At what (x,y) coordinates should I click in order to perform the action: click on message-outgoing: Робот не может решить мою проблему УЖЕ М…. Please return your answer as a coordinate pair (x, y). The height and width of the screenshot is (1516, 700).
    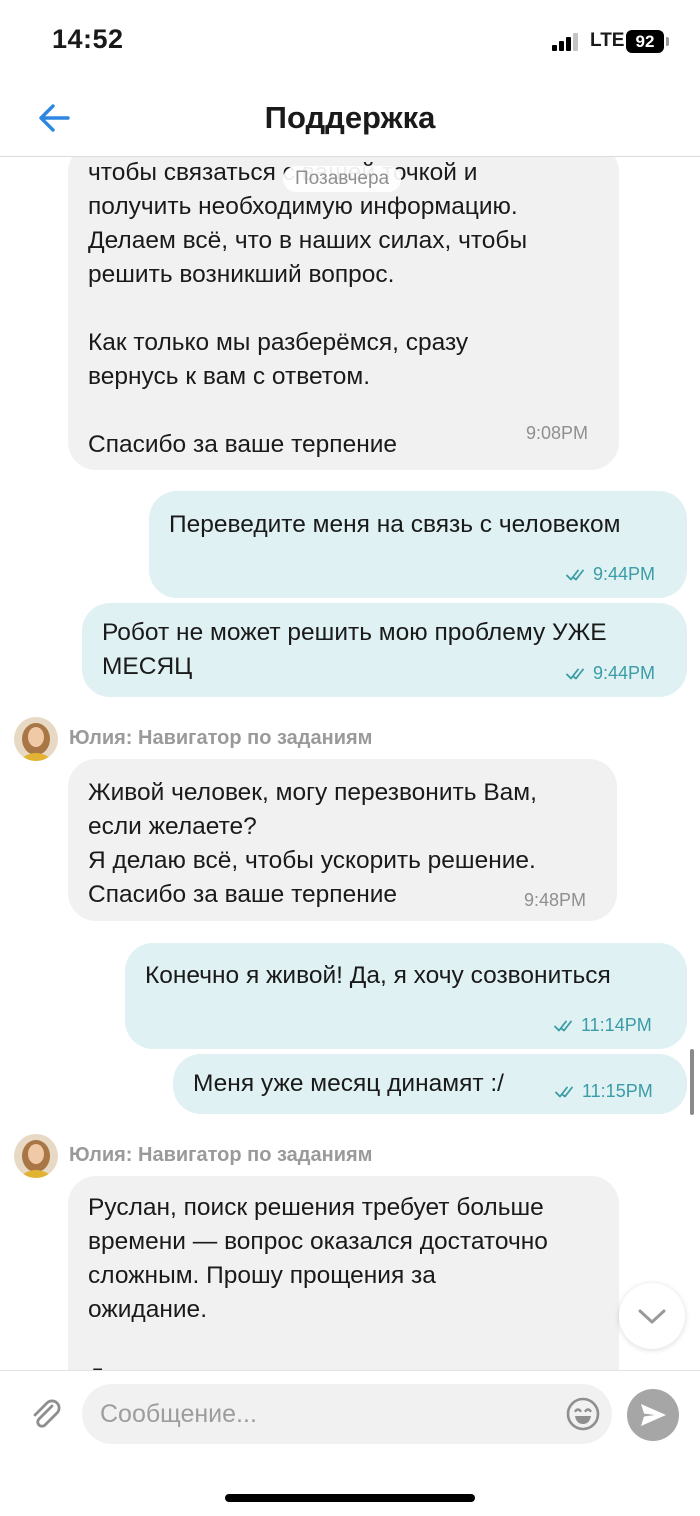
    Looking at the image, I should click on (384, 650).